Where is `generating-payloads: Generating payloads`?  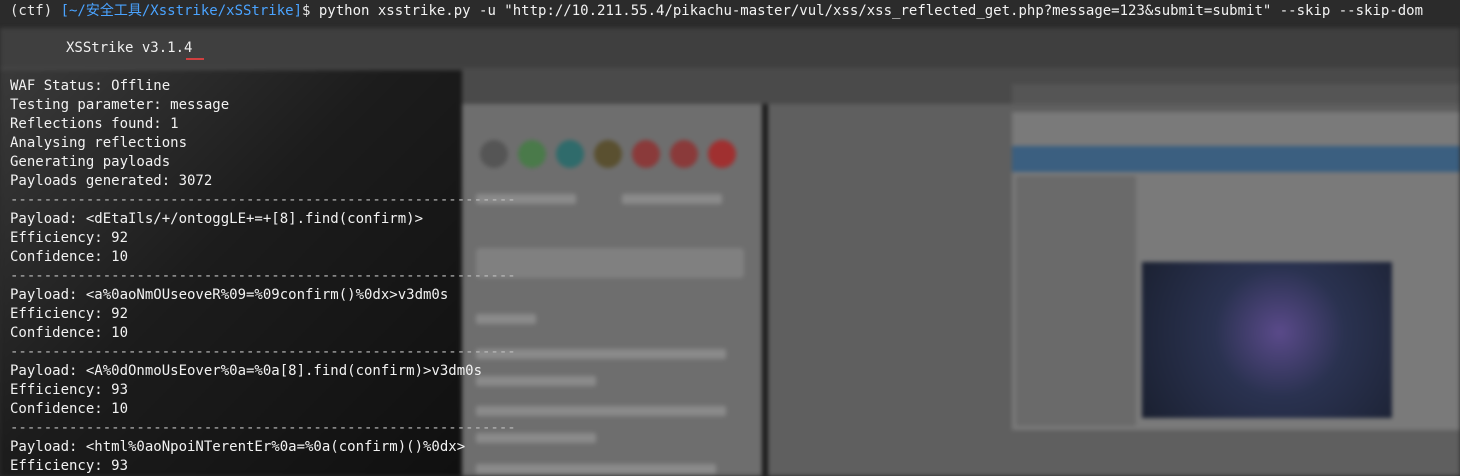 generating-payloads: Generating payloads is located at coordinates (90, 162).